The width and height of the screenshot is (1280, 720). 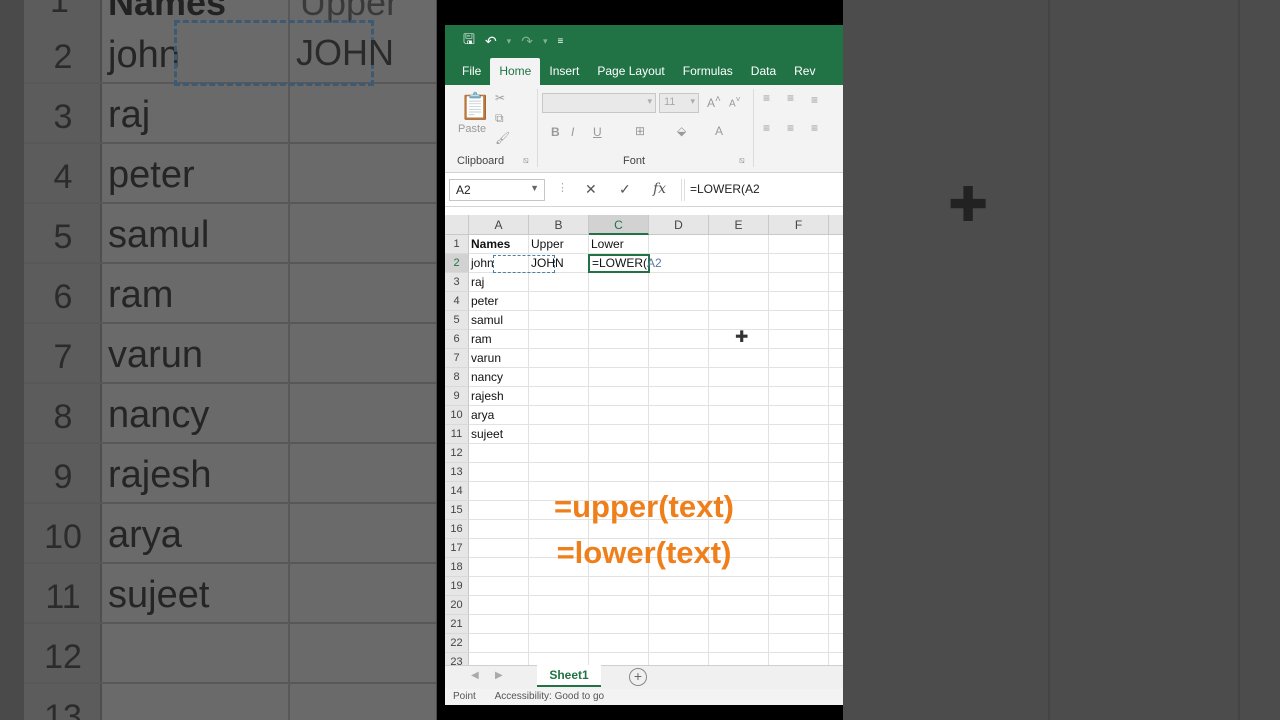 What do you see at coordinates (630, 74) in the screenshot?
I see `tab-page-layout: Page Layout` at bounding box center [630, 74].